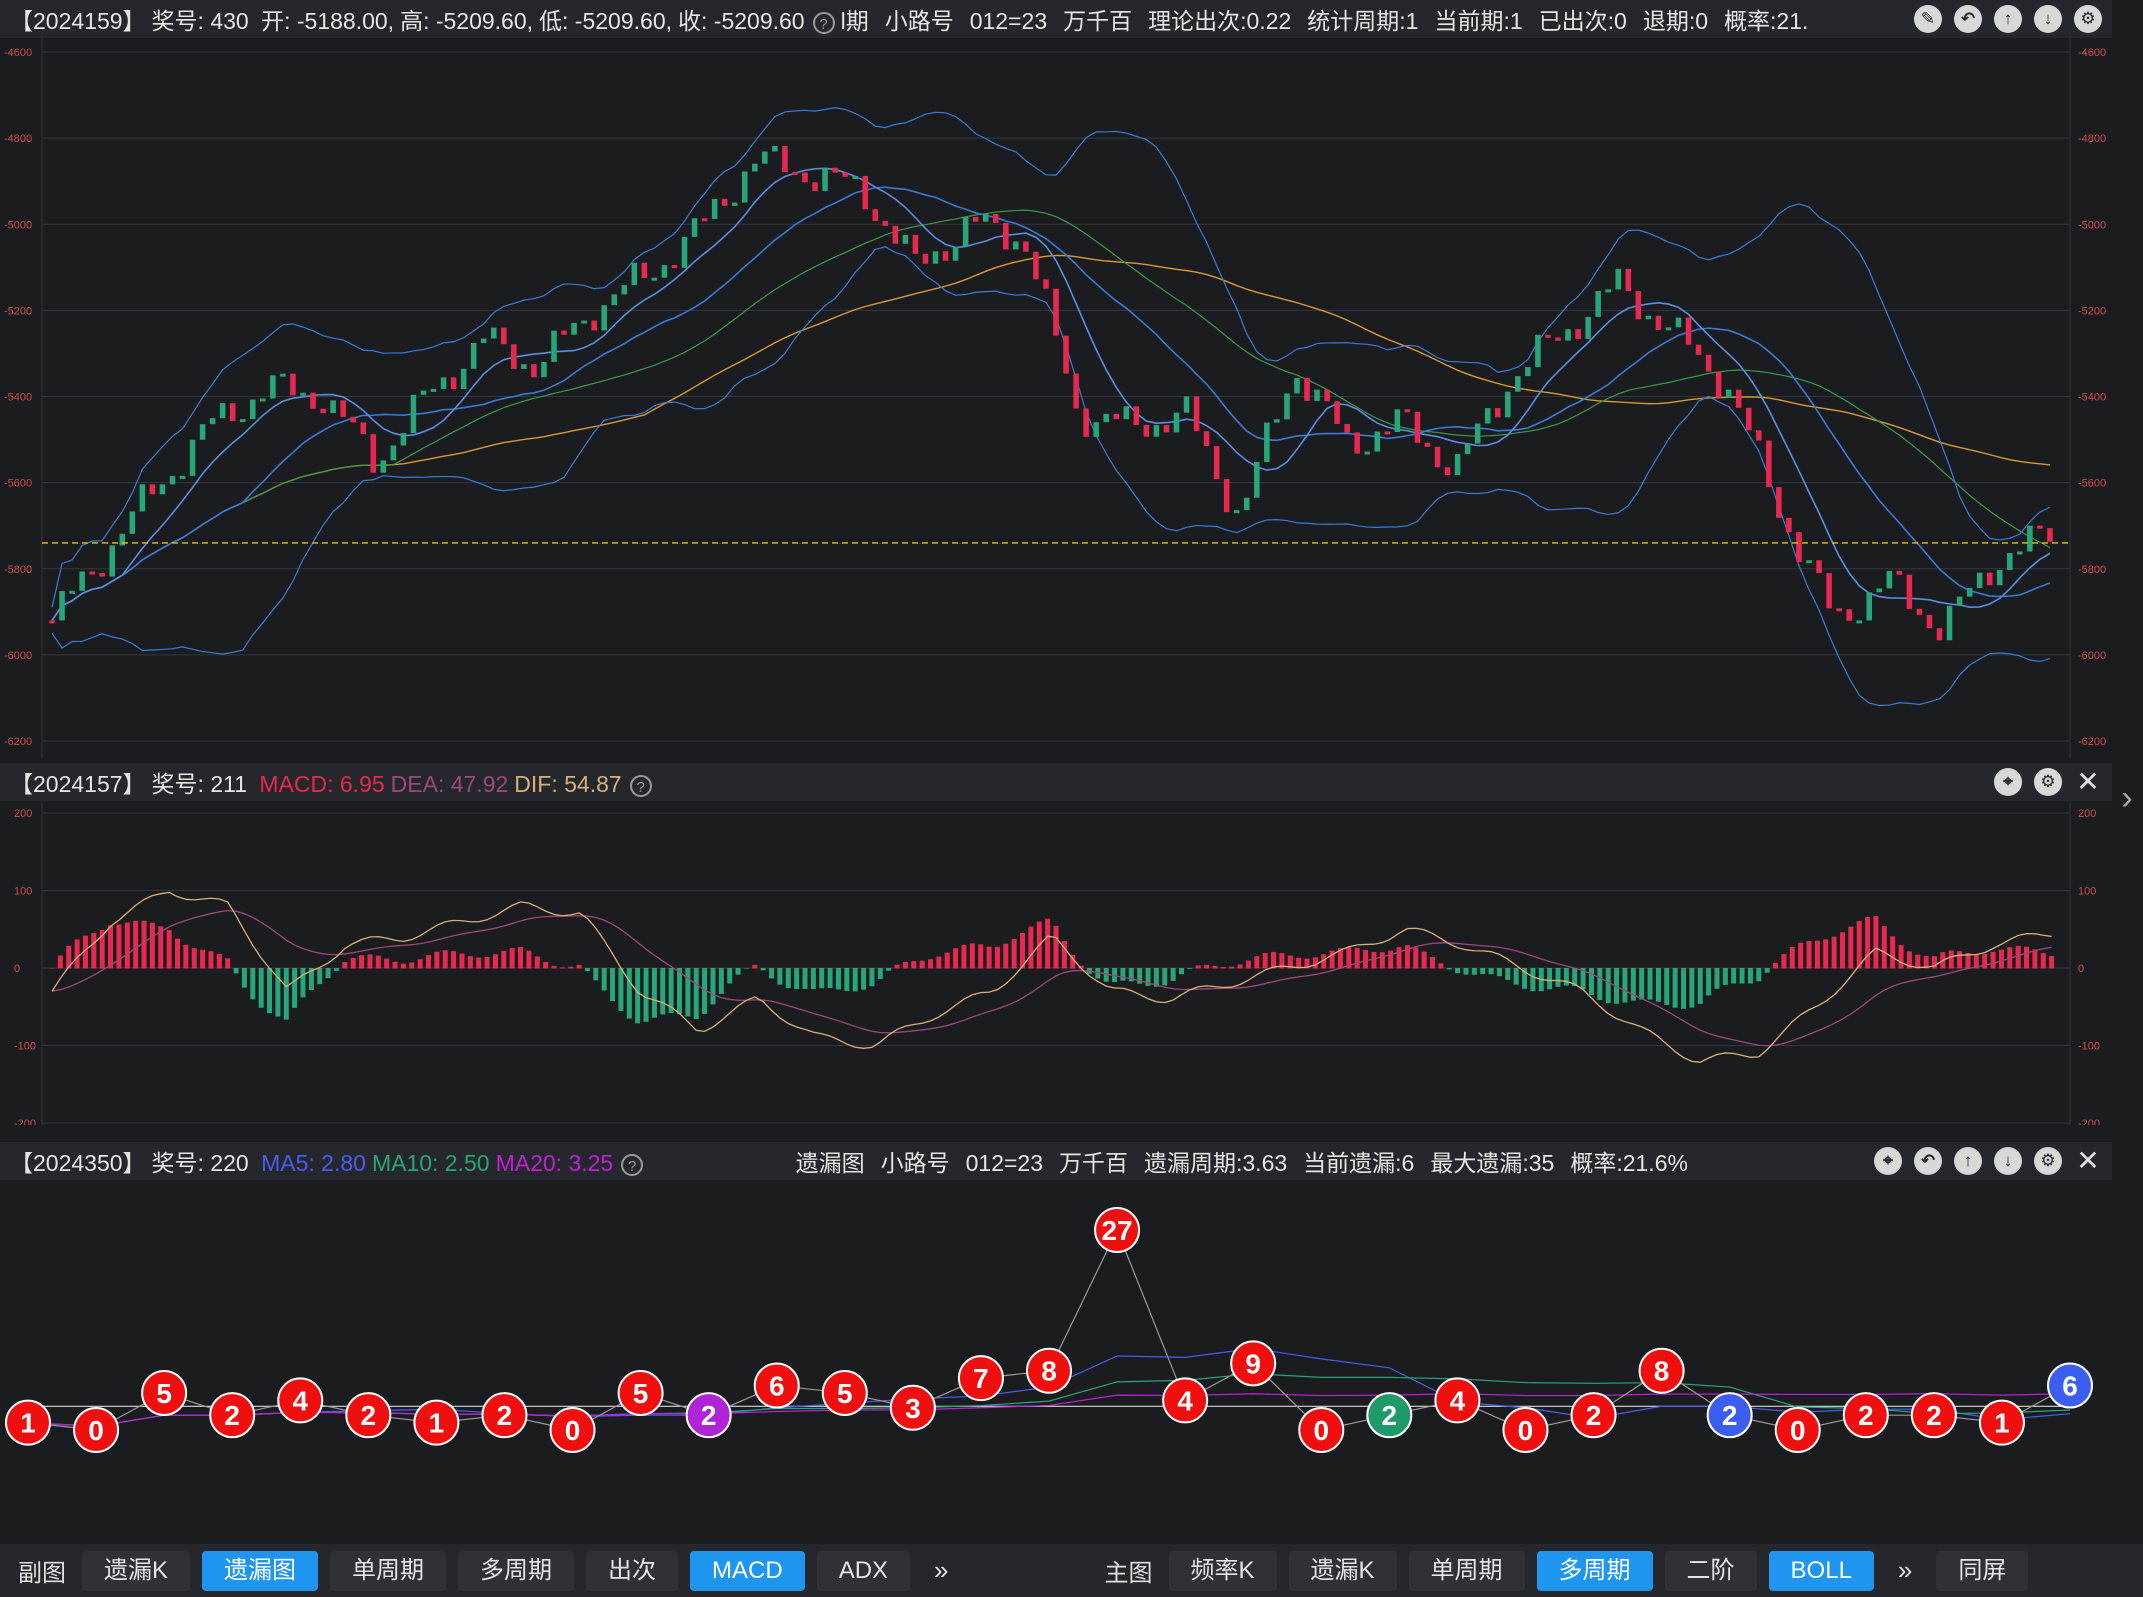 This screenshot has height=1597, width=2143. Describe the element at coordinates (78, 1163) in the screenshot. I see `miss-period-id: 【2024350】` at that location.